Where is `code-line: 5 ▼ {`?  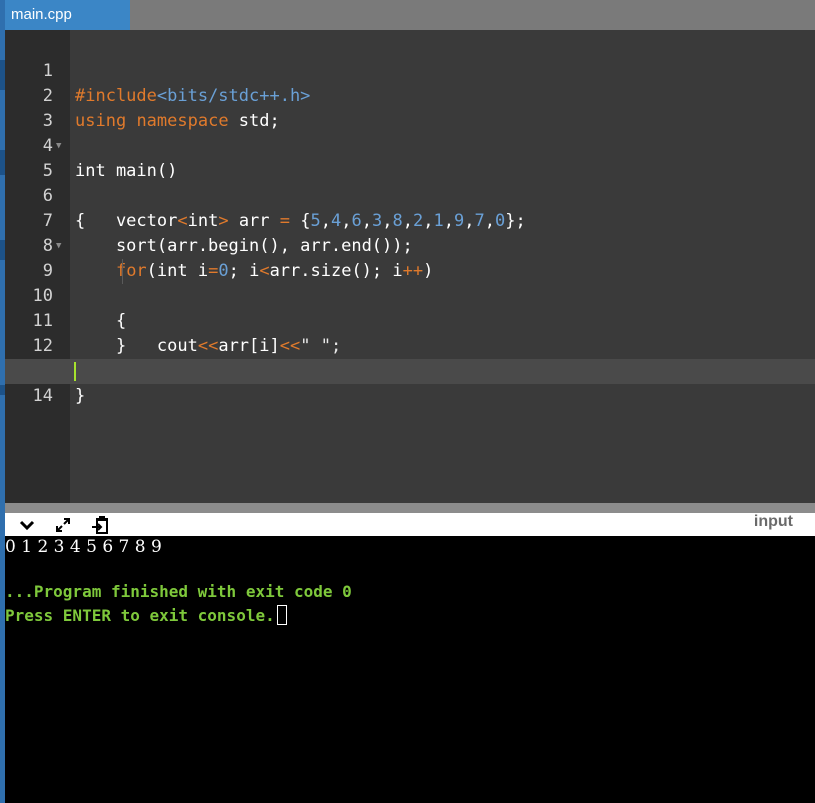 code-line: 5 ▼ { is located at coordinates (410, 182).